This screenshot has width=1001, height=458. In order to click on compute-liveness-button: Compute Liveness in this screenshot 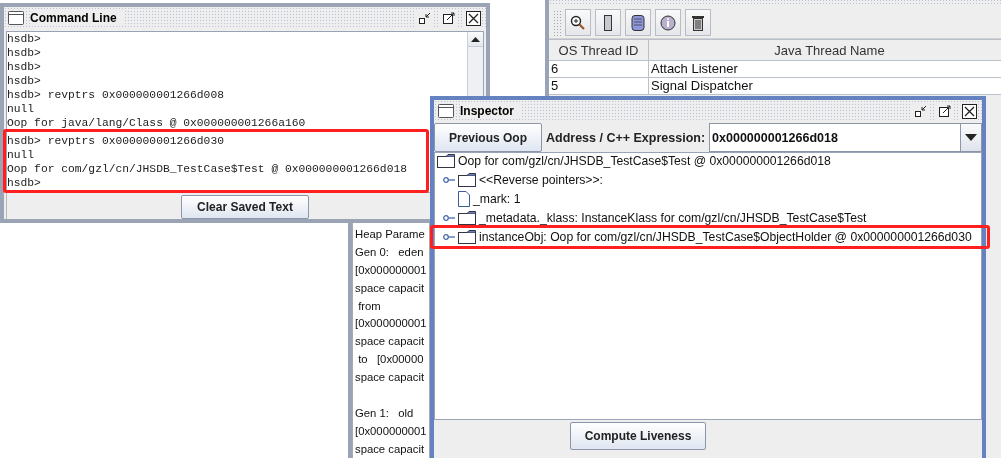, I will do `click(638, 436)`.